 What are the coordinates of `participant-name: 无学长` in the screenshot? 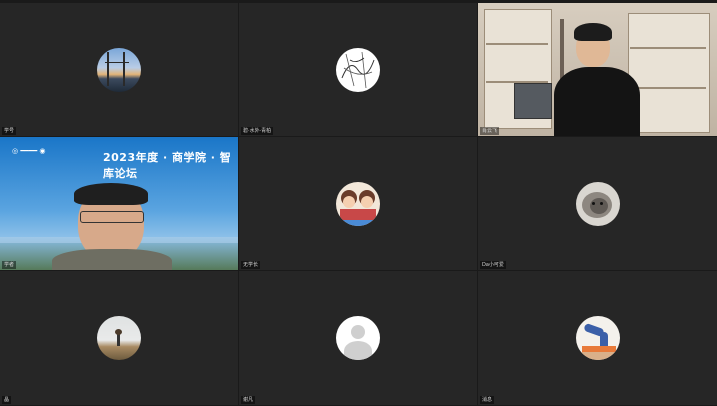 It's located at (251, 265).